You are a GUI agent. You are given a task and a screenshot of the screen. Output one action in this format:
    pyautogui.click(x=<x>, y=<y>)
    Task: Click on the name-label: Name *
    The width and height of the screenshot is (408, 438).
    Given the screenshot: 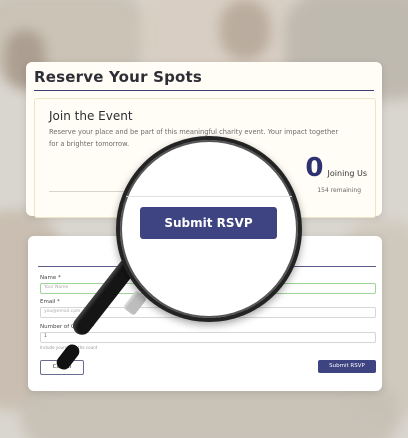 What is the action you would take?
    pyautogui.click(x=50, y=278)
    